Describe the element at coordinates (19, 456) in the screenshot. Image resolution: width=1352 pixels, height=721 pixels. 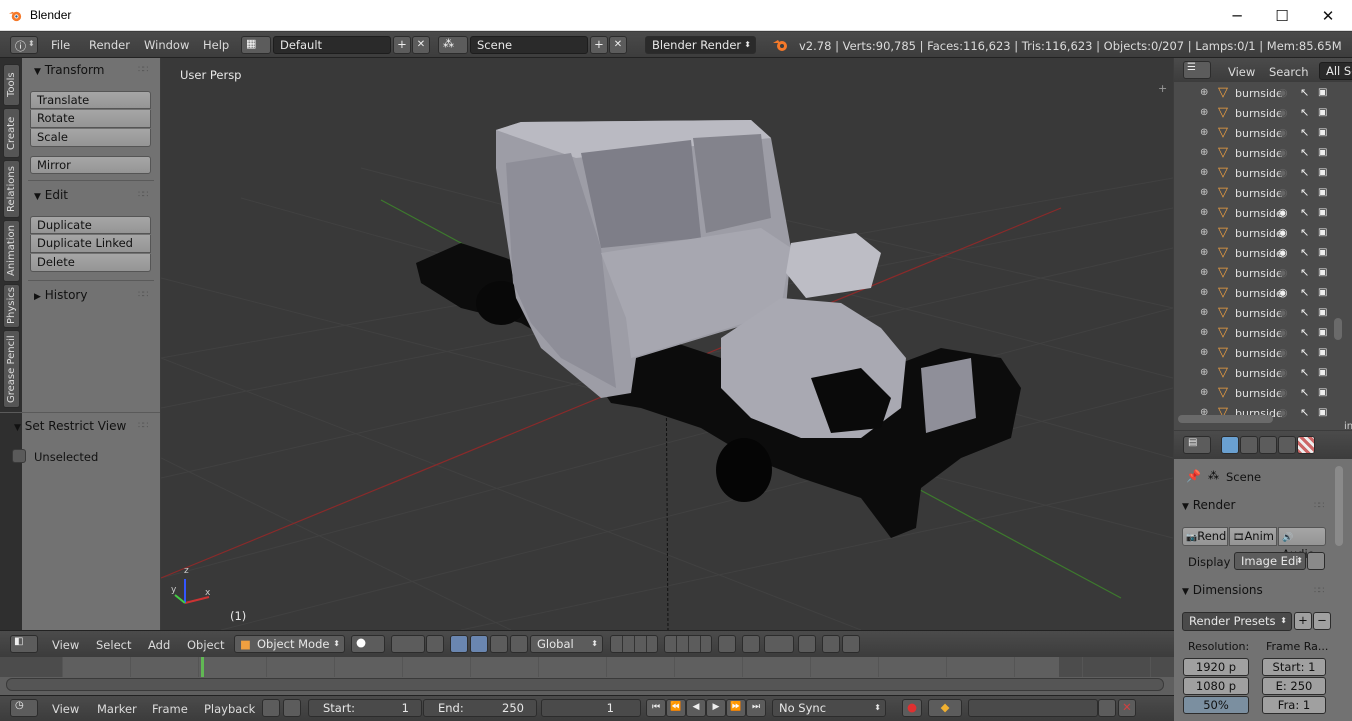
I see `unselected-checkbox` at that location.